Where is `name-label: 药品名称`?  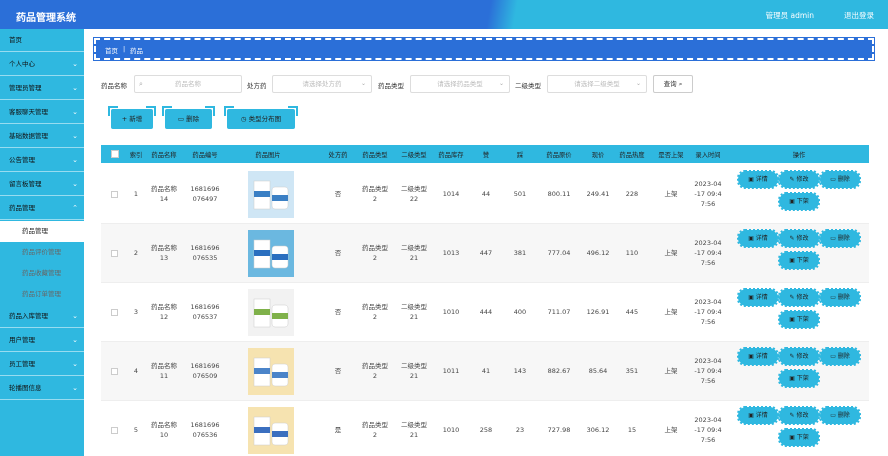
name-label: 药品名称 is located at coordinates (114, 86).